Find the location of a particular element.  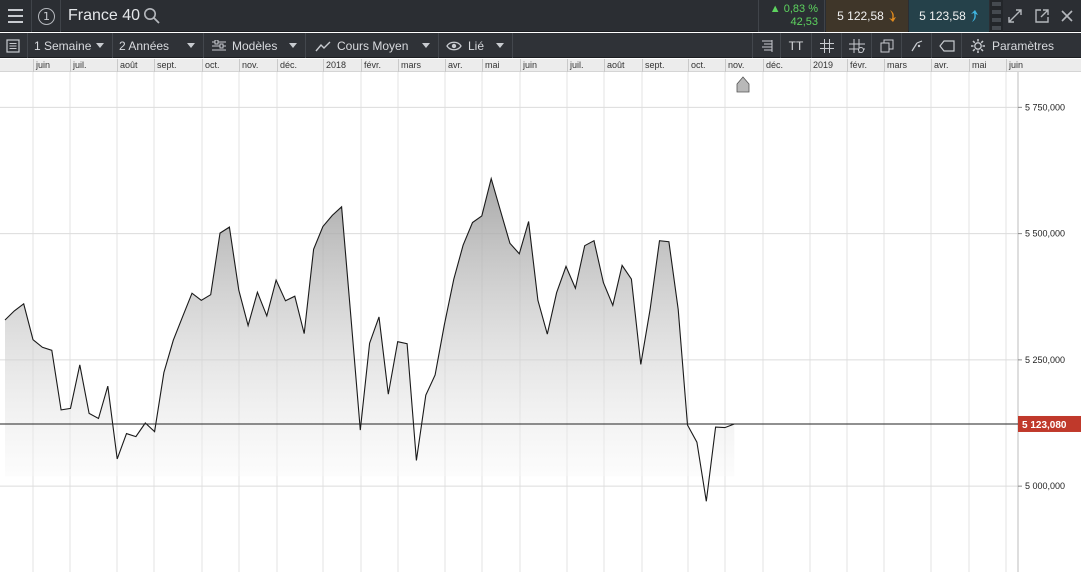

arrow-down-icon is located at coordinates (892, 16).